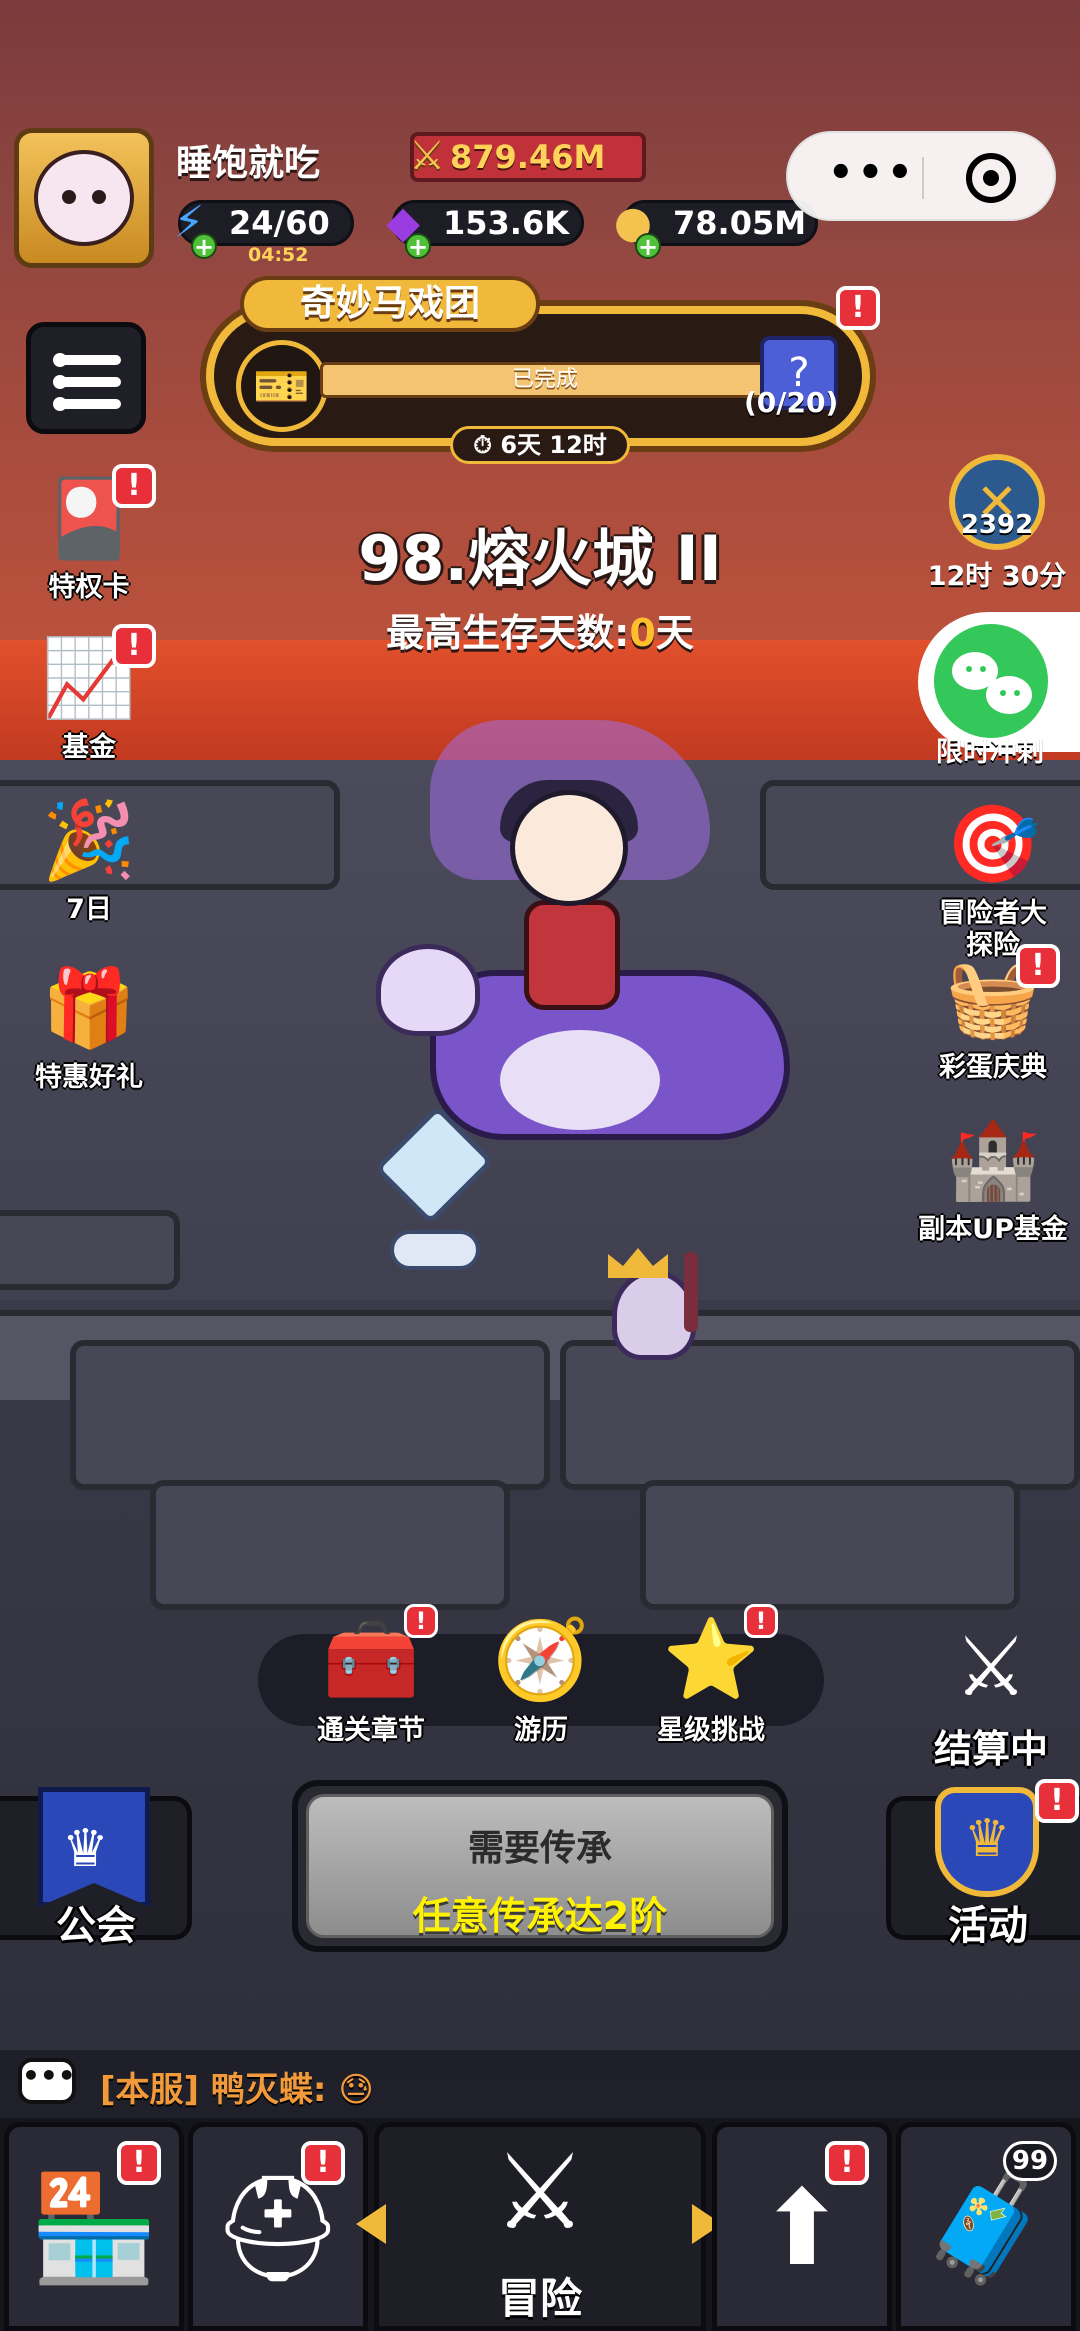 This screenshot has height=2331, width=1080. I want to click on inheritance-quest-button: 需要传承 任意传承达2阶, so click(540, 1866).